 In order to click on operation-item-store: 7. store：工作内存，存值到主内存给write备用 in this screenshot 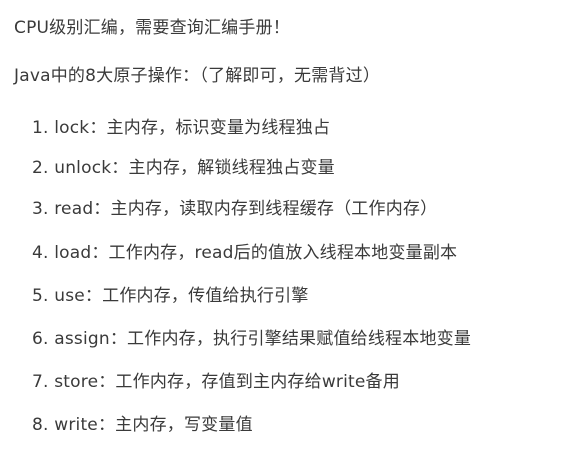, I will do `click(216, 382)`.